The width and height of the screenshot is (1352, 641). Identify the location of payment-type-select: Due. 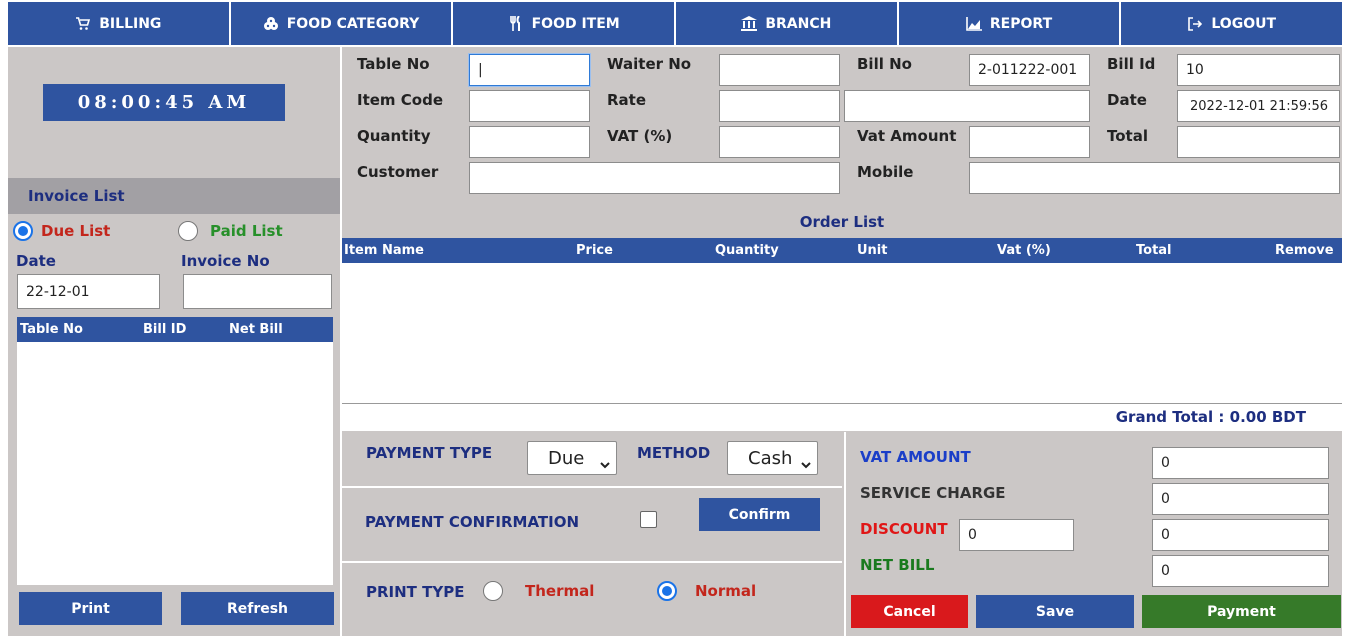
(572, 458).